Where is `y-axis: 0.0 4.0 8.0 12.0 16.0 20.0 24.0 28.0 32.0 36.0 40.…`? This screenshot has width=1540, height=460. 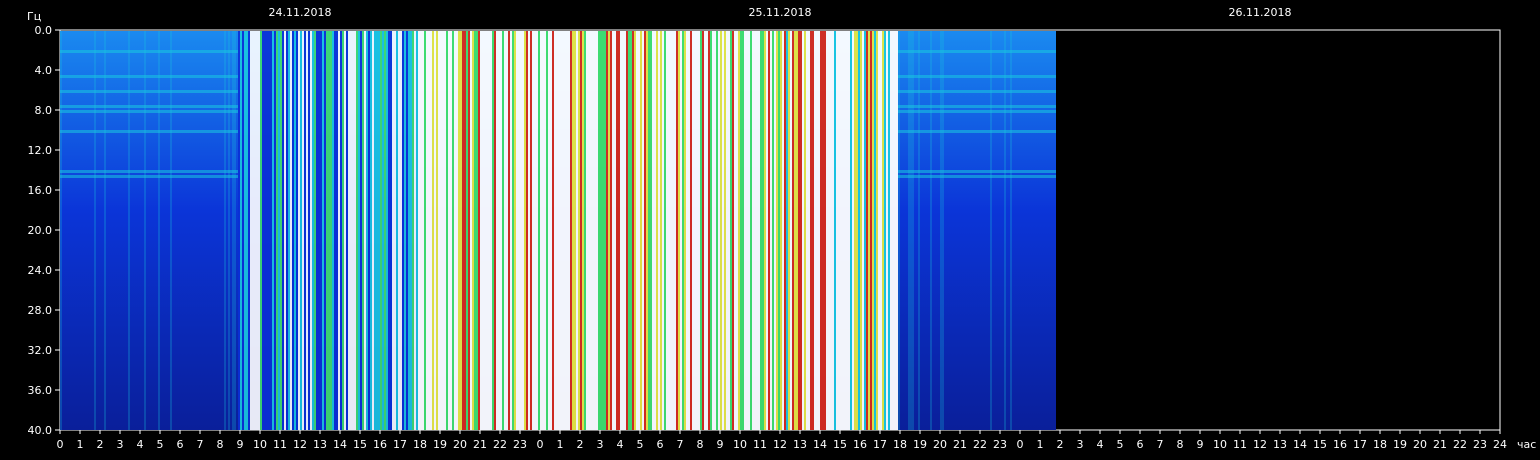 y-axis: 0.0 4.0 8.0 12.0 16.0 20.0 24.0 28.0 32.0 36.0 40.… is located at coordinates (44, 230).